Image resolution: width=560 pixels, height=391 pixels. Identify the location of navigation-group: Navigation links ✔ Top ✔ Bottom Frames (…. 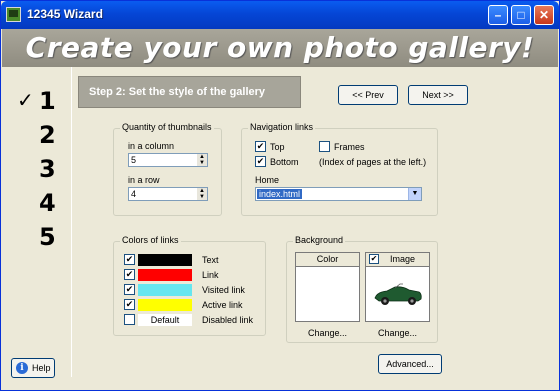
(339, 169).